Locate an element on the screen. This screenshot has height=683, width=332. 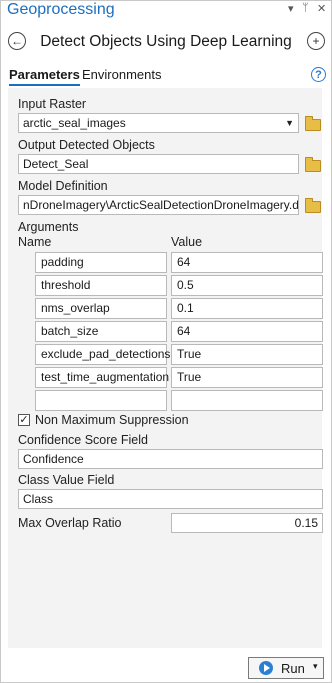
class-field-label: Class Value Field is located at coordinates (66, 480).